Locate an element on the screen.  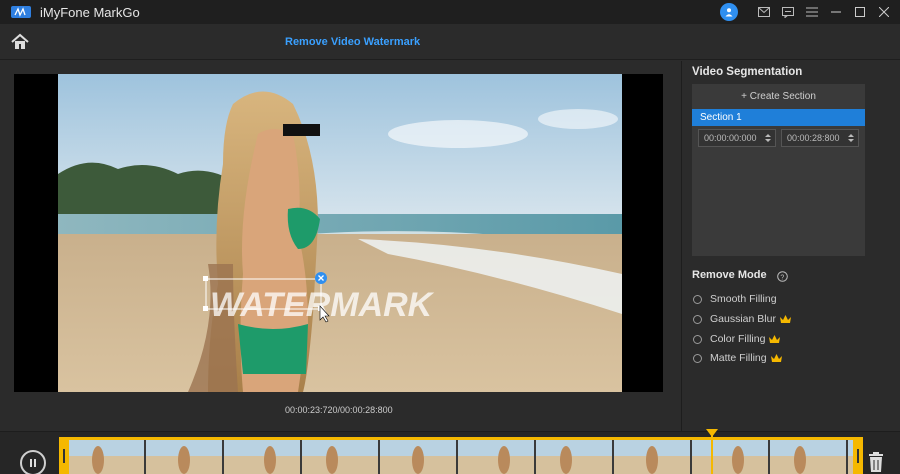
trim-handle-right is located at coordinates (858, 455).